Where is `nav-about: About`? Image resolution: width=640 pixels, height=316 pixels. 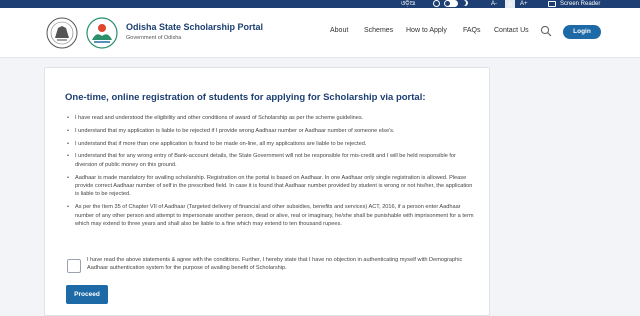
nav-about: About is located at coordinates (339, 30).